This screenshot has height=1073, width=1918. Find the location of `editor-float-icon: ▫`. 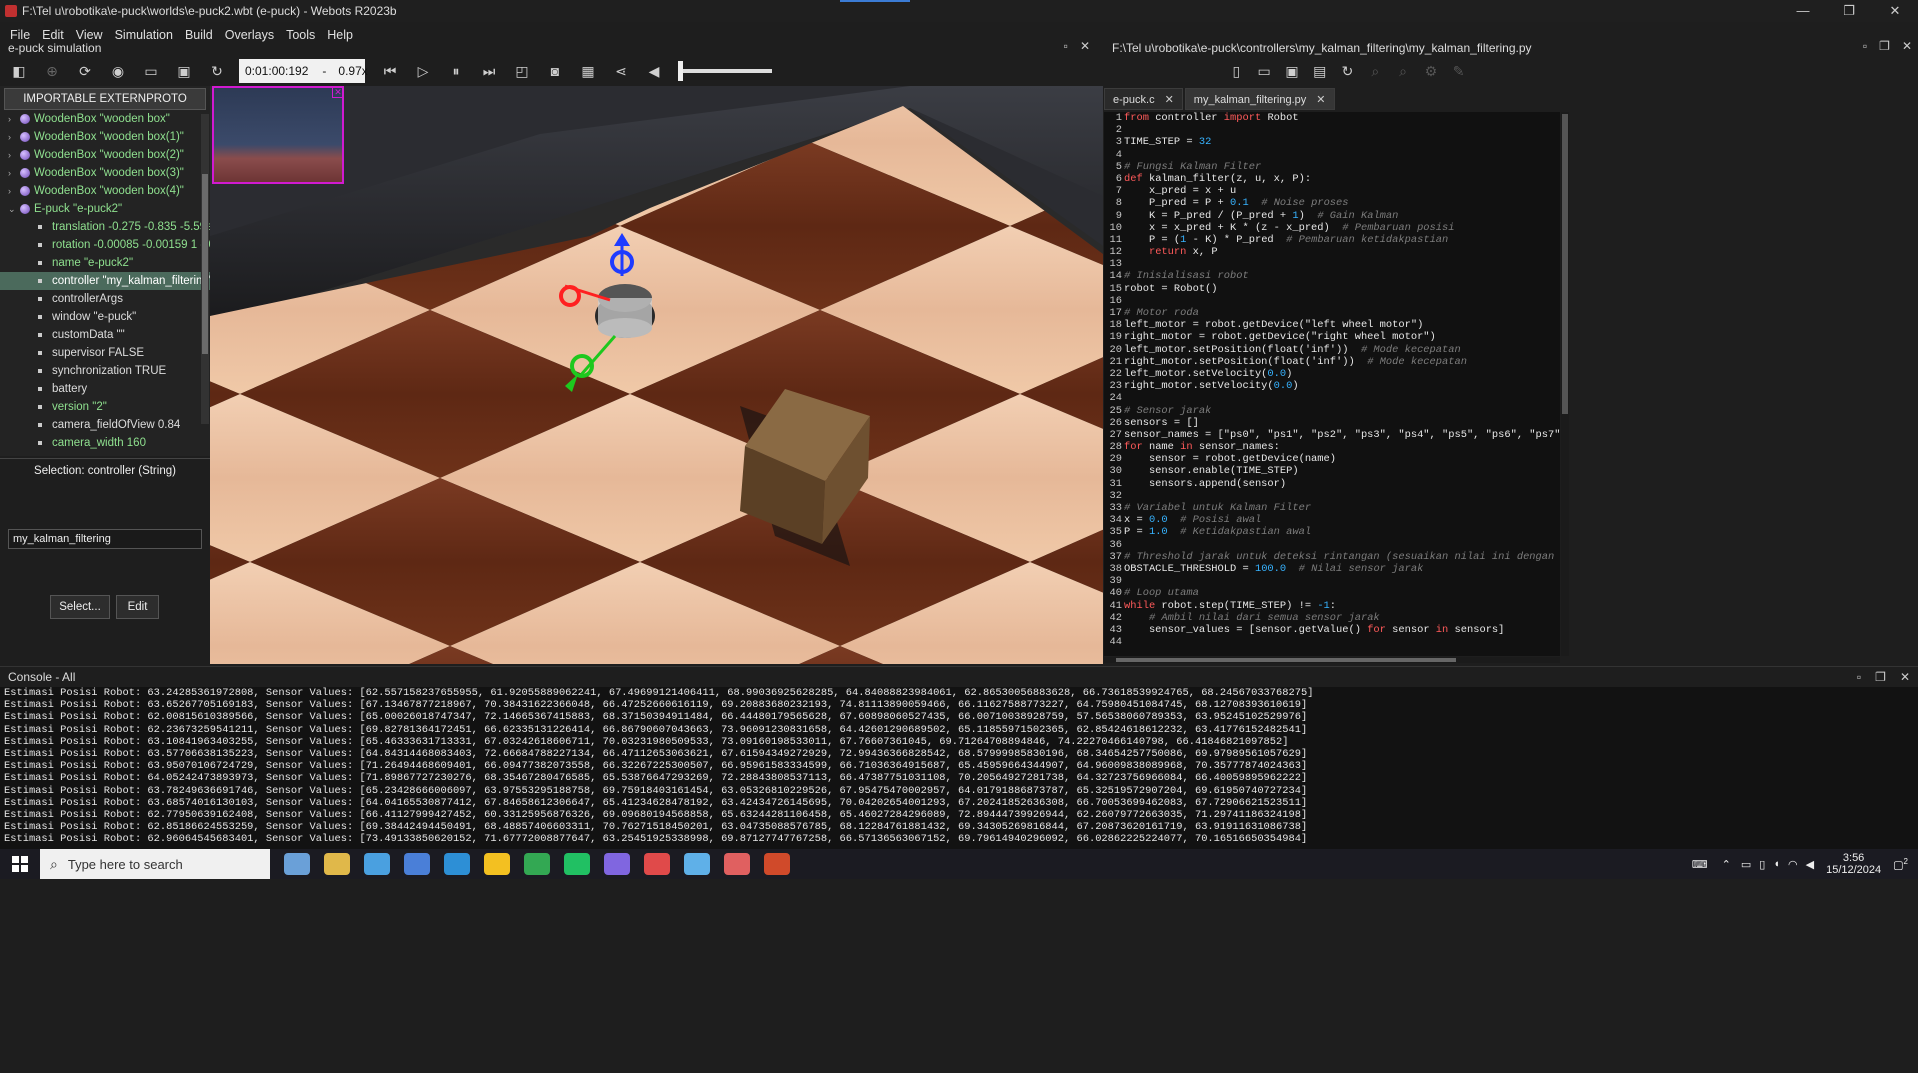

editor-float-icon: ▫ is located at coordinates (1865, 46).